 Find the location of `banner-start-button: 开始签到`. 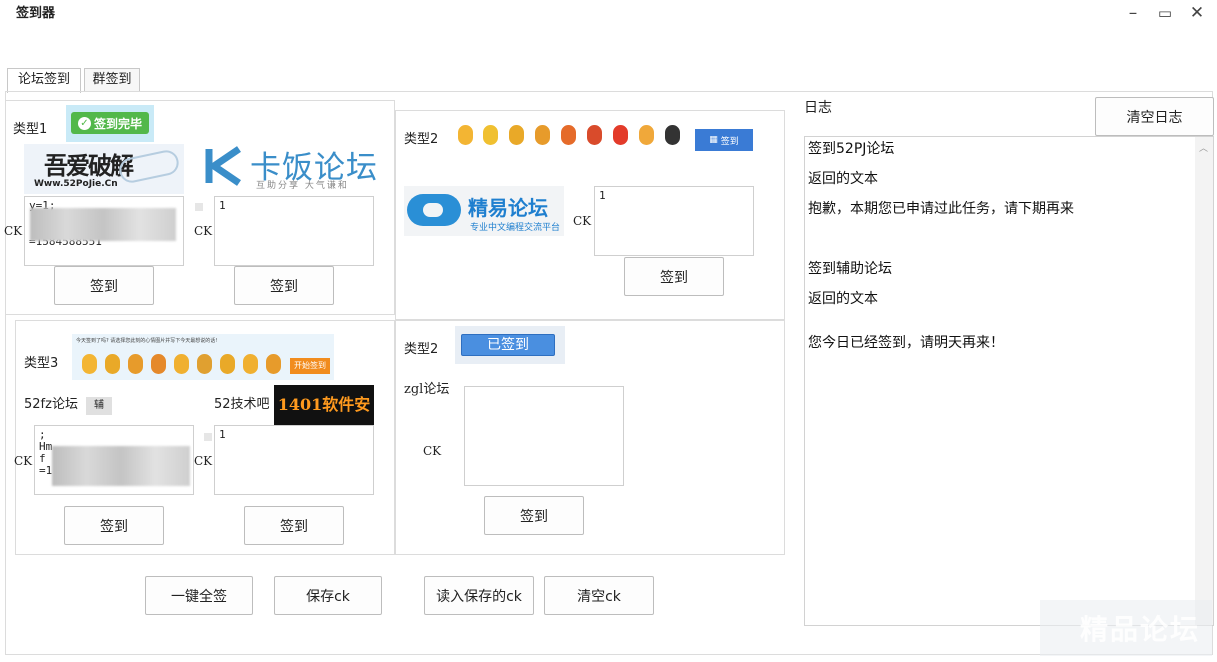

banner-start-button: 开始签到 is located at coordinates (310, 366).